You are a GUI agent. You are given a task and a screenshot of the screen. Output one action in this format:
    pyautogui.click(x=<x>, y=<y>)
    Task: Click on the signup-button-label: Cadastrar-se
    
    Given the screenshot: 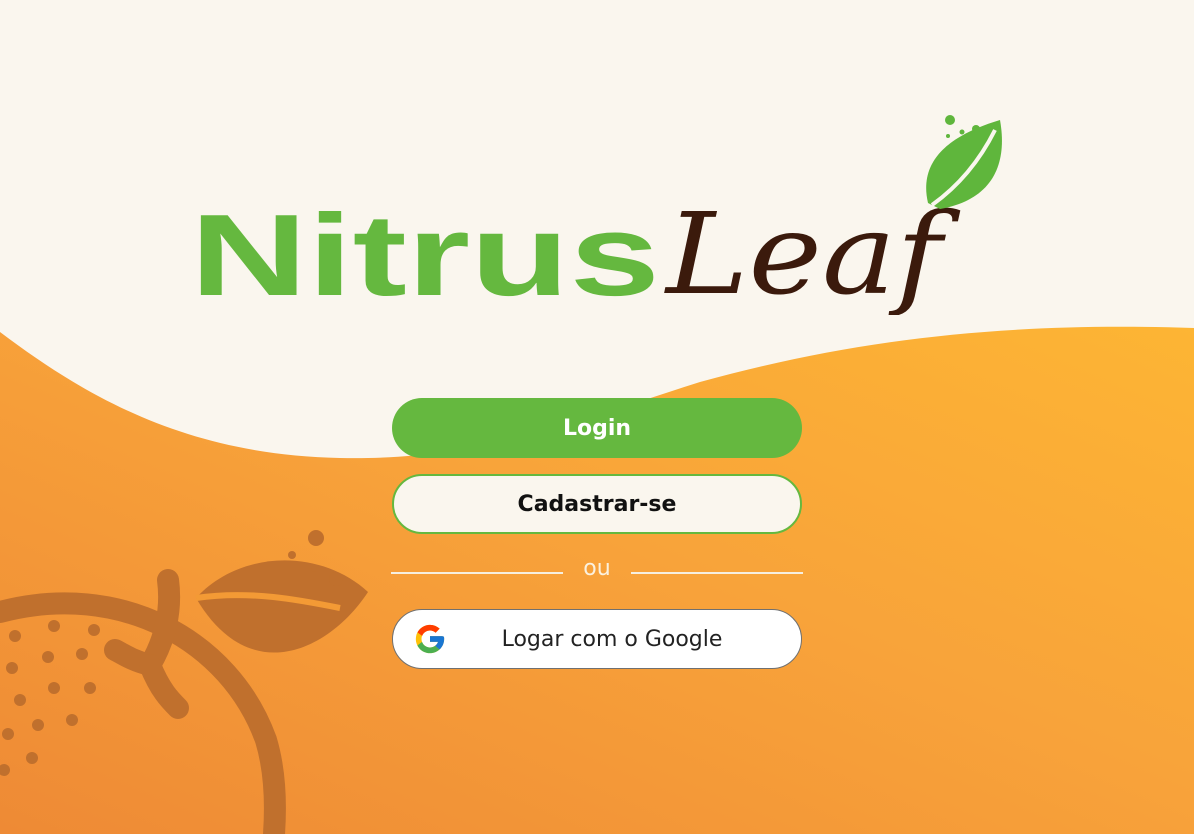 What is the action you would take?
    pyautogui.click(x=597, y=504)
    